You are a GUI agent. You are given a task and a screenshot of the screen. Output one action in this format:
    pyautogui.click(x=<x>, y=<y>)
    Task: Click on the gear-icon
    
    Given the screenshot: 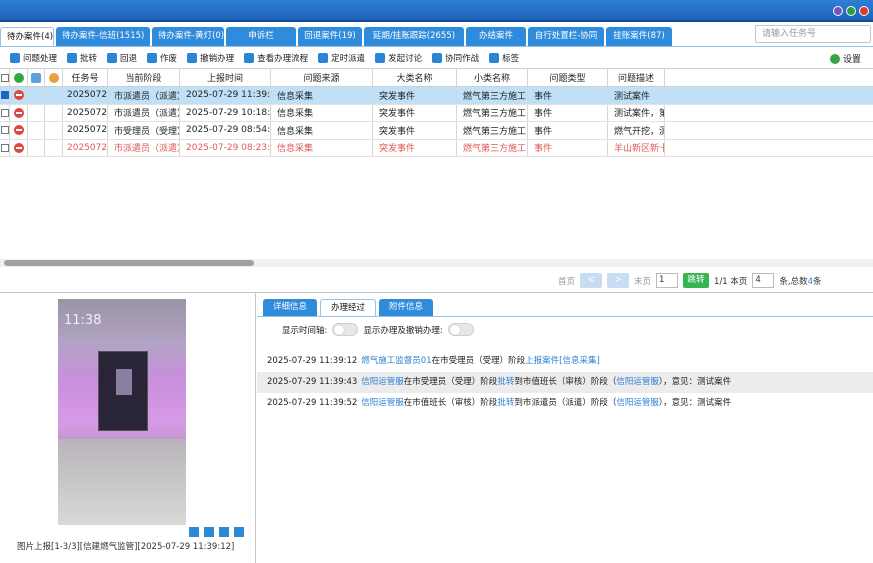 What is the action you would take?
    pyautogui.click(x=834, y=58)
    